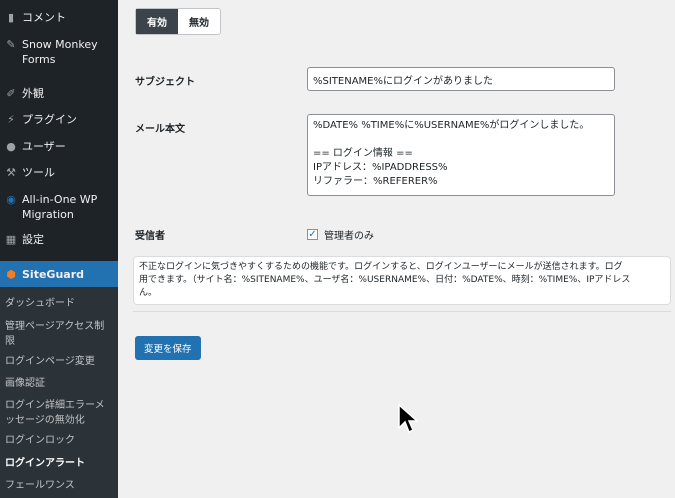 The height and width of the screenshot is (498, 675). What do you see at coordinates (402, 311) in the screenshot?
I see `divider` at bounding box center [402, 311].